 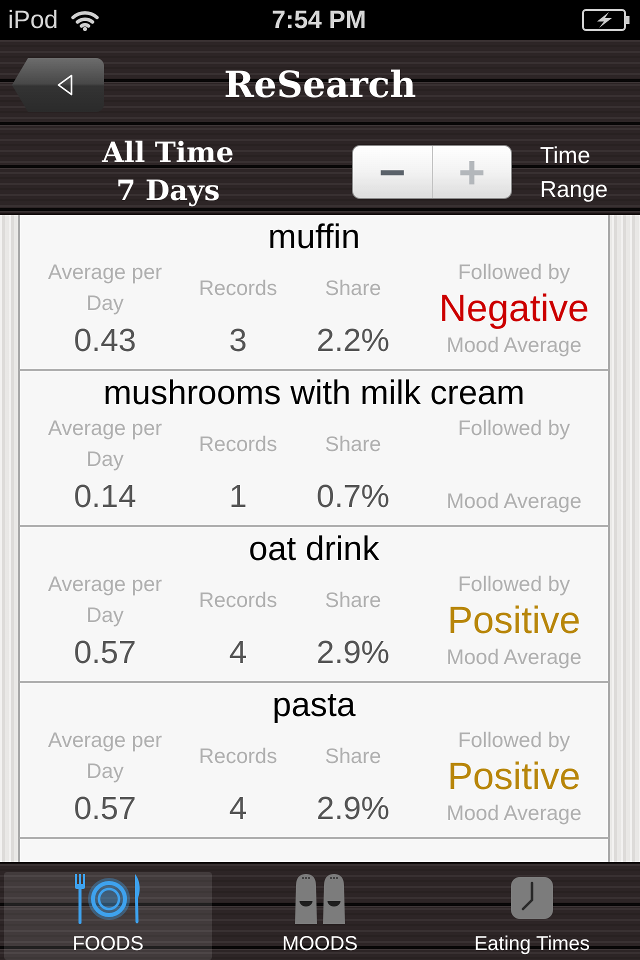 I want to click on food-name: mushrooms with milk cream, so click(x=314, y=393).